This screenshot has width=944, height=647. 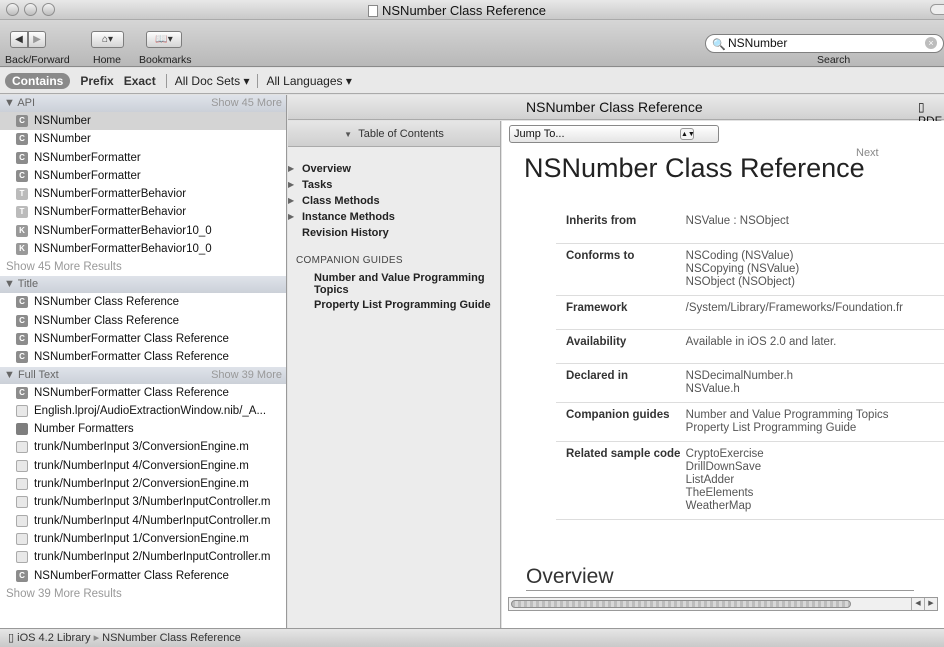 I want to click on home-button: ⌂▾, so click(x=107, y=39).